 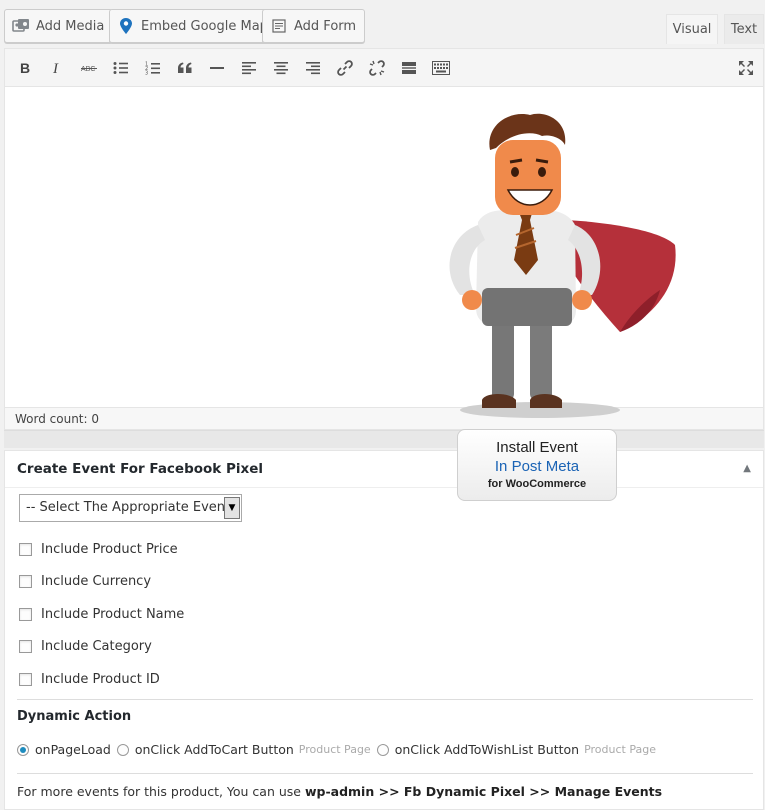 What do you see at coordinates (73, 749) in the screenshot?
I see `radio-label: onPageLoad` at bounding box center [73, 749].